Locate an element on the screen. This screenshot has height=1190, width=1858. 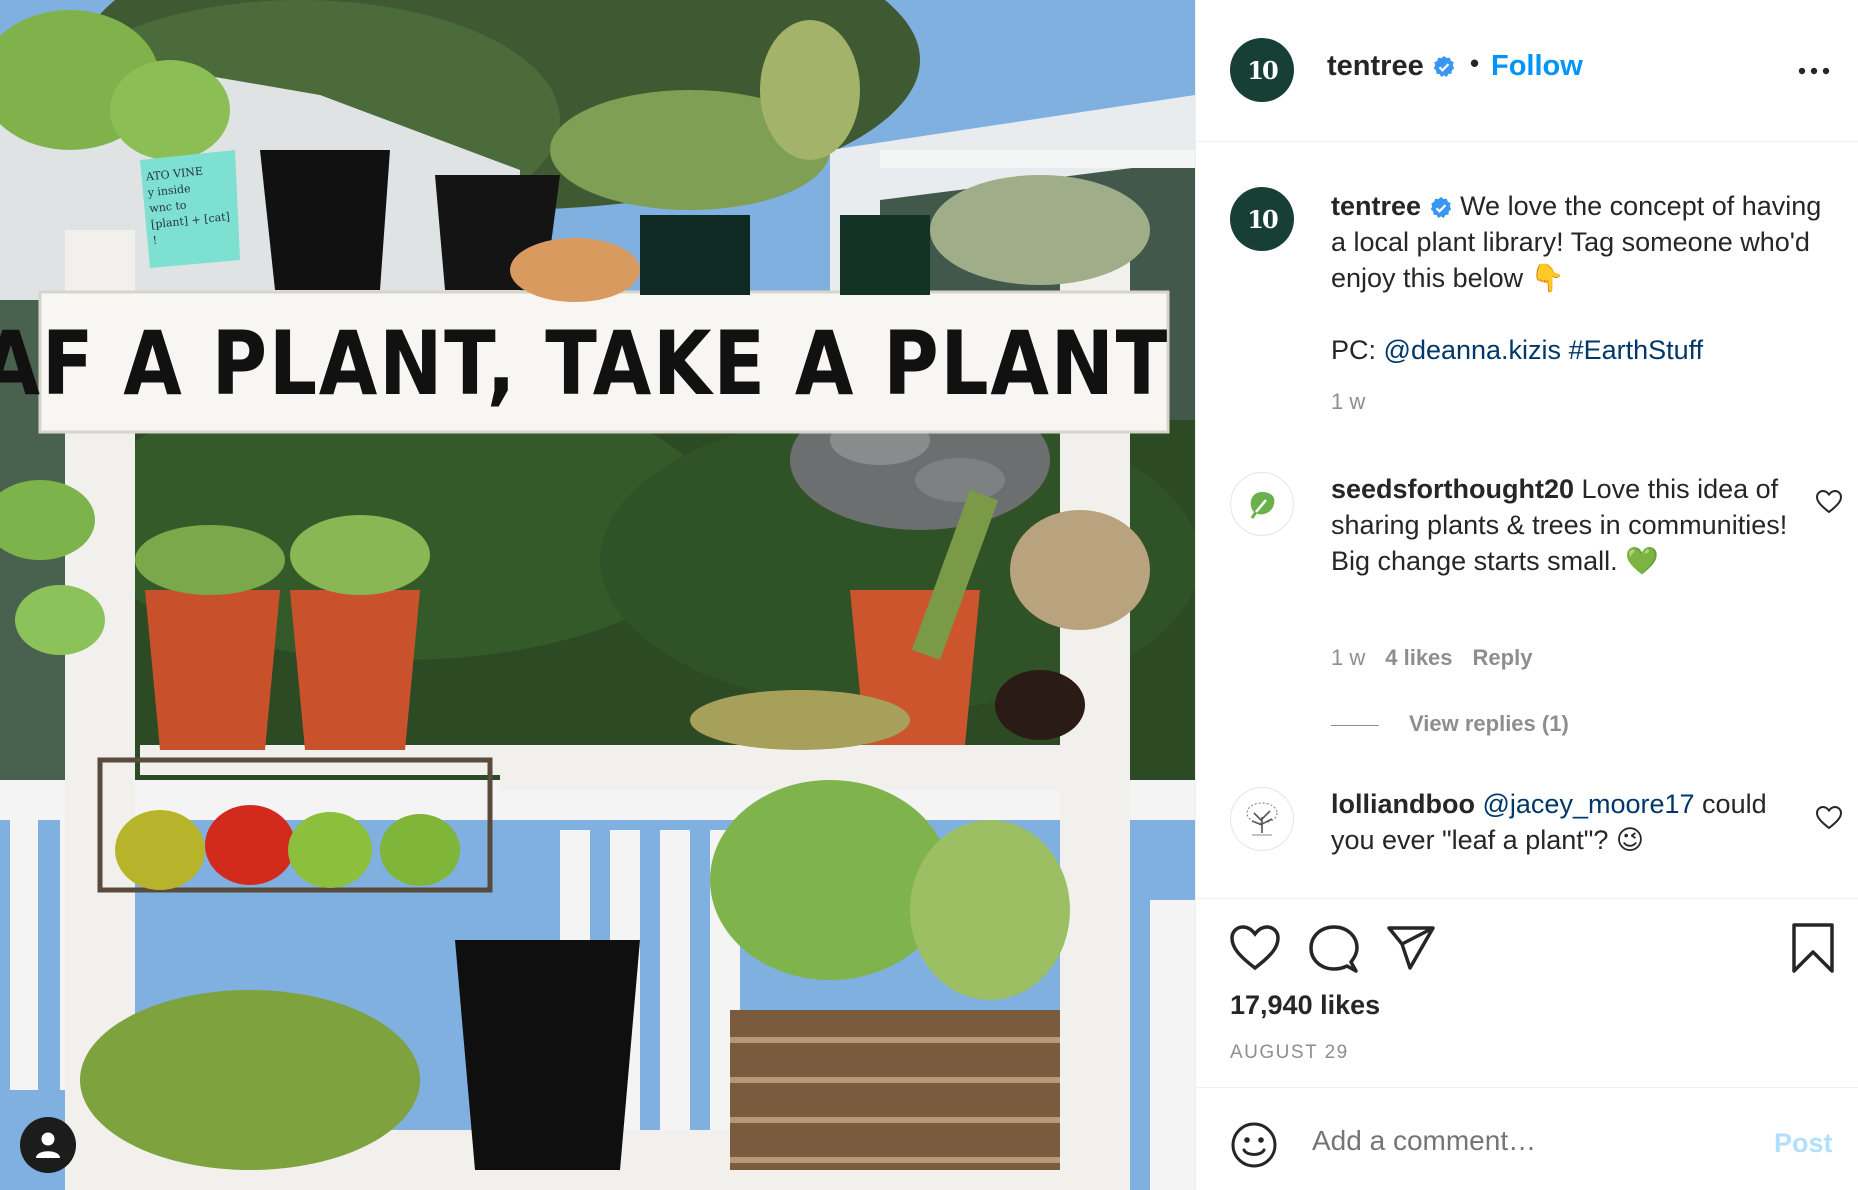
reply-button: Reply is located at coordinates (1503, 657).